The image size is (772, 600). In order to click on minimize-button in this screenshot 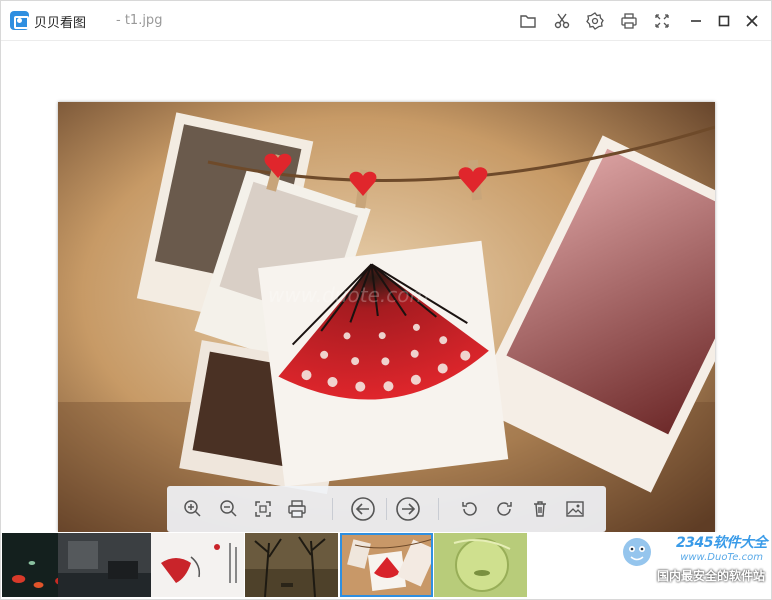, I will do `click(696, 21)`.